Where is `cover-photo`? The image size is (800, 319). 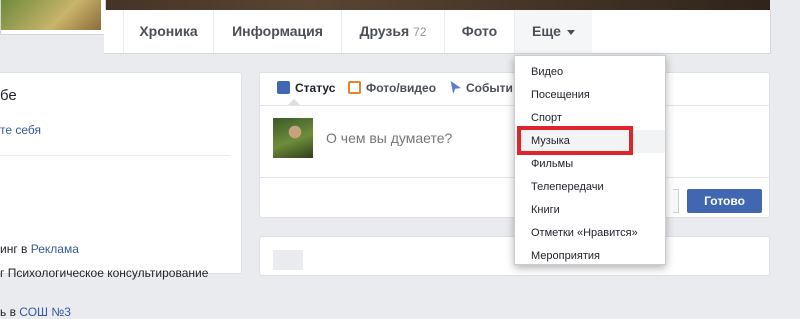 cover-photo is located at coordinates (385, 5).